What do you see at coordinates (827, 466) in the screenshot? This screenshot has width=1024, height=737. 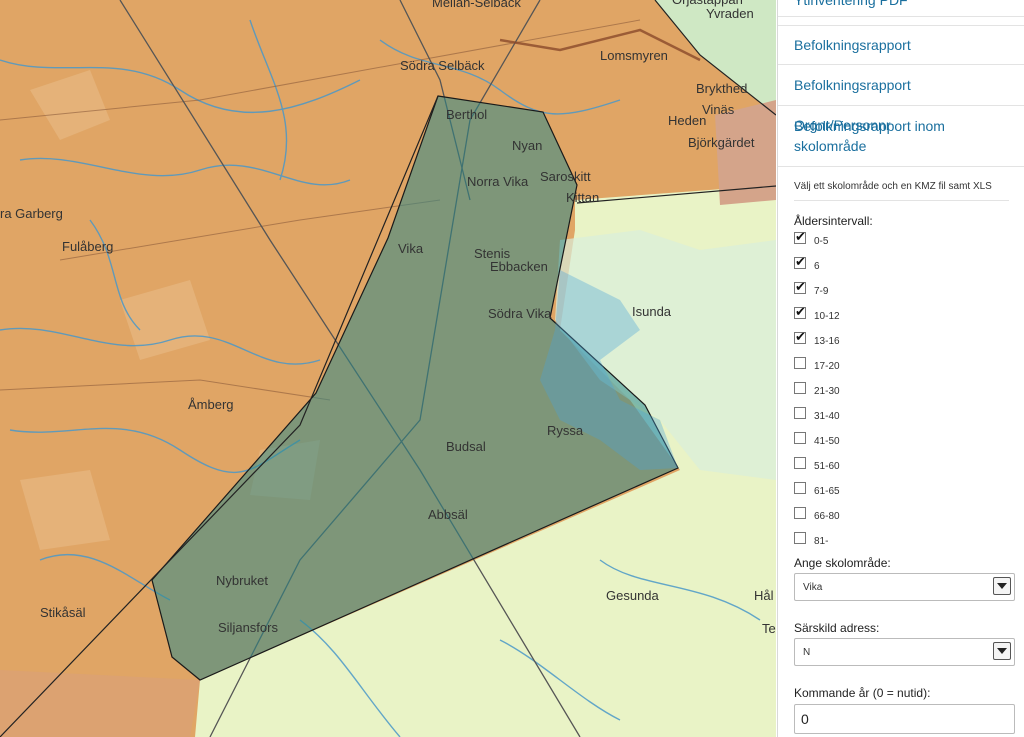 I see `age-option-label: 51-60` at bounding box center [827, 466].